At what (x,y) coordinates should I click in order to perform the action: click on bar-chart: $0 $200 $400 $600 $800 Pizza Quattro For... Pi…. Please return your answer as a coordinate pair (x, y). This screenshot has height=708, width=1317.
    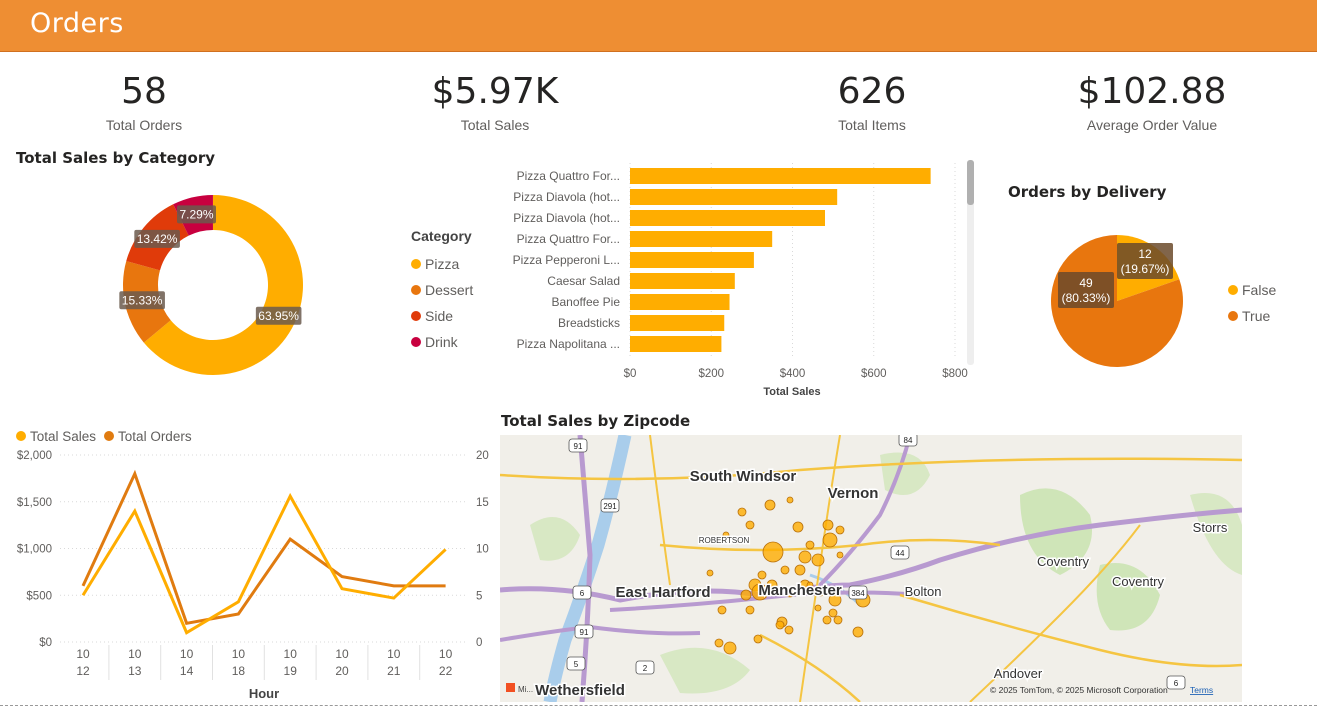
    Looking at the image, I should click on (740, 280).